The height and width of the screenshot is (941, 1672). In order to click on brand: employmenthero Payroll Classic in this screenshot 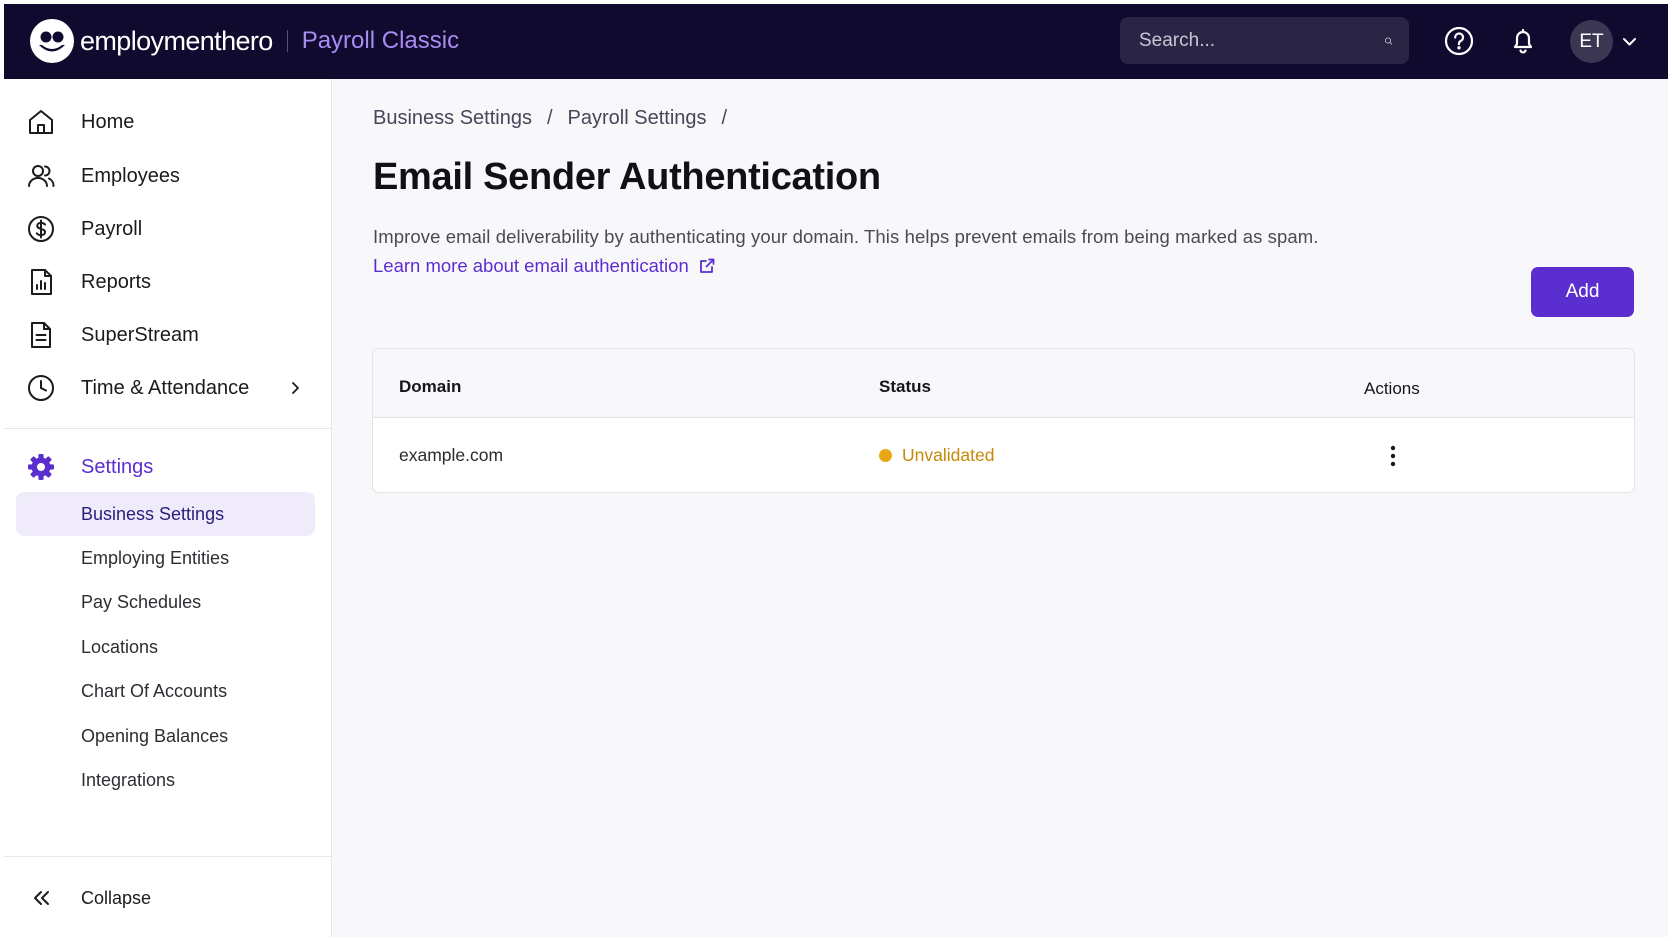, I will do `click(244, 41)`.